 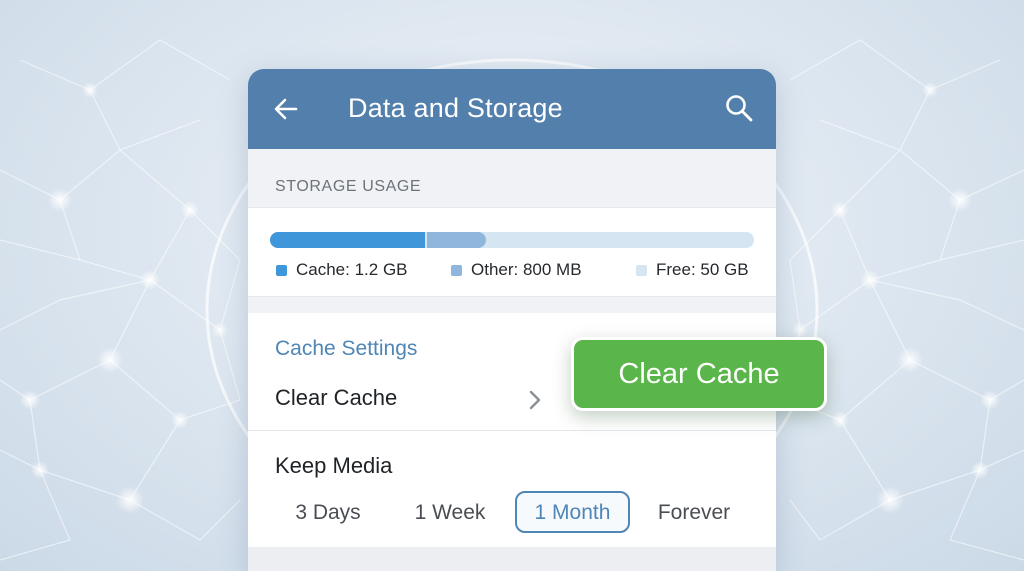 I want to click on storage-usage-panel: Cache: 1.2 GB Other: 800 MB Free: 50 GB, so click(x=512, y=252).